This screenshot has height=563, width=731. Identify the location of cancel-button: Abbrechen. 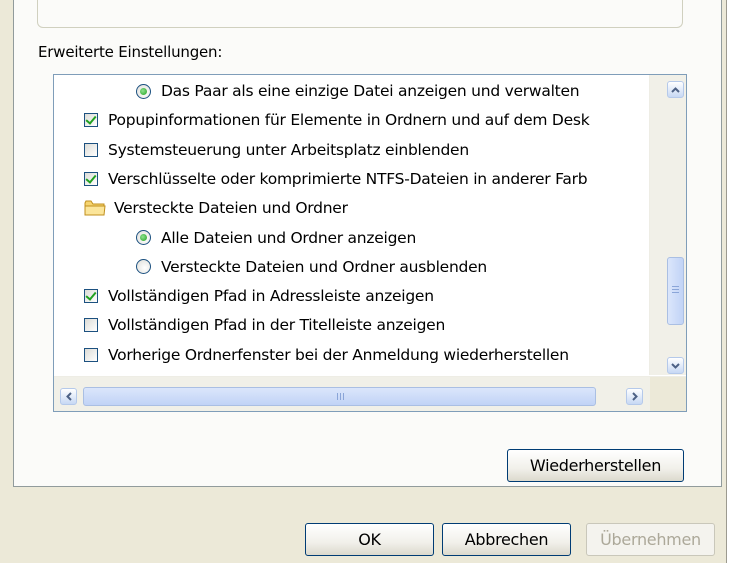
(506, 539).